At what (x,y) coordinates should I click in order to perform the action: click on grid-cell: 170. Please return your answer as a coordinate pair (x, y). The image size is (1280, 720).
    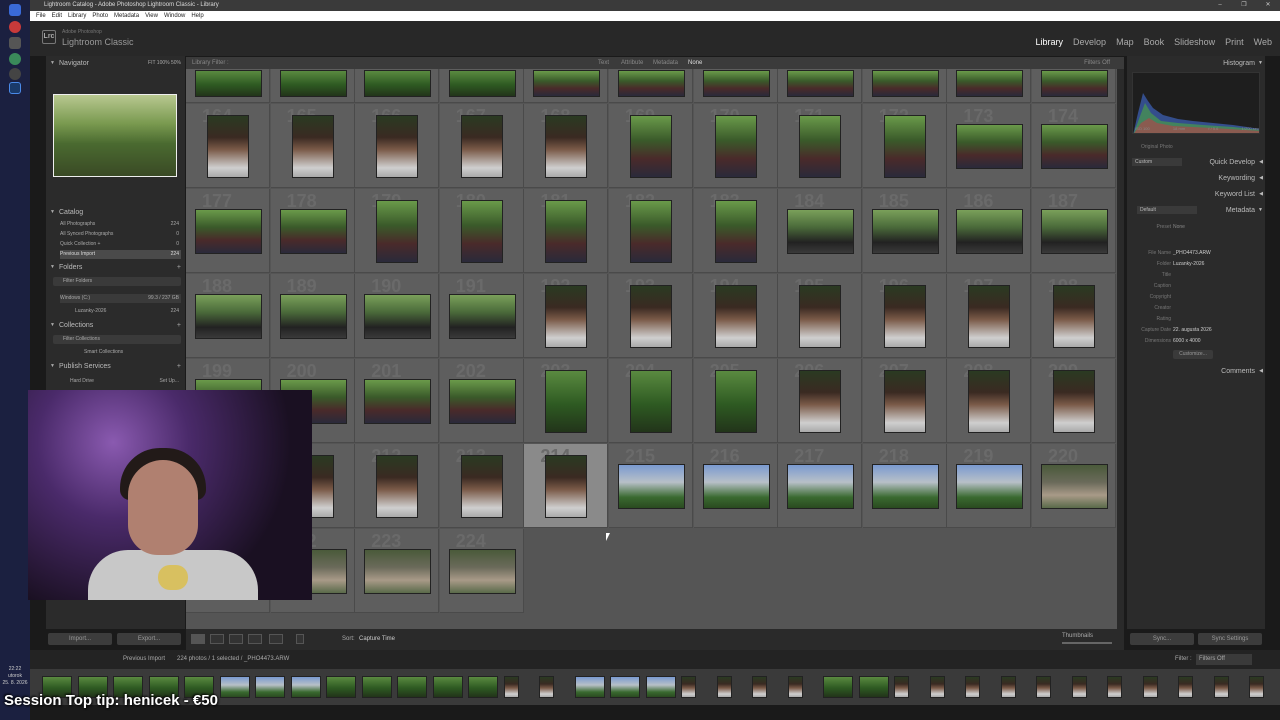
    Looking at the image, I should click on (735, 146).